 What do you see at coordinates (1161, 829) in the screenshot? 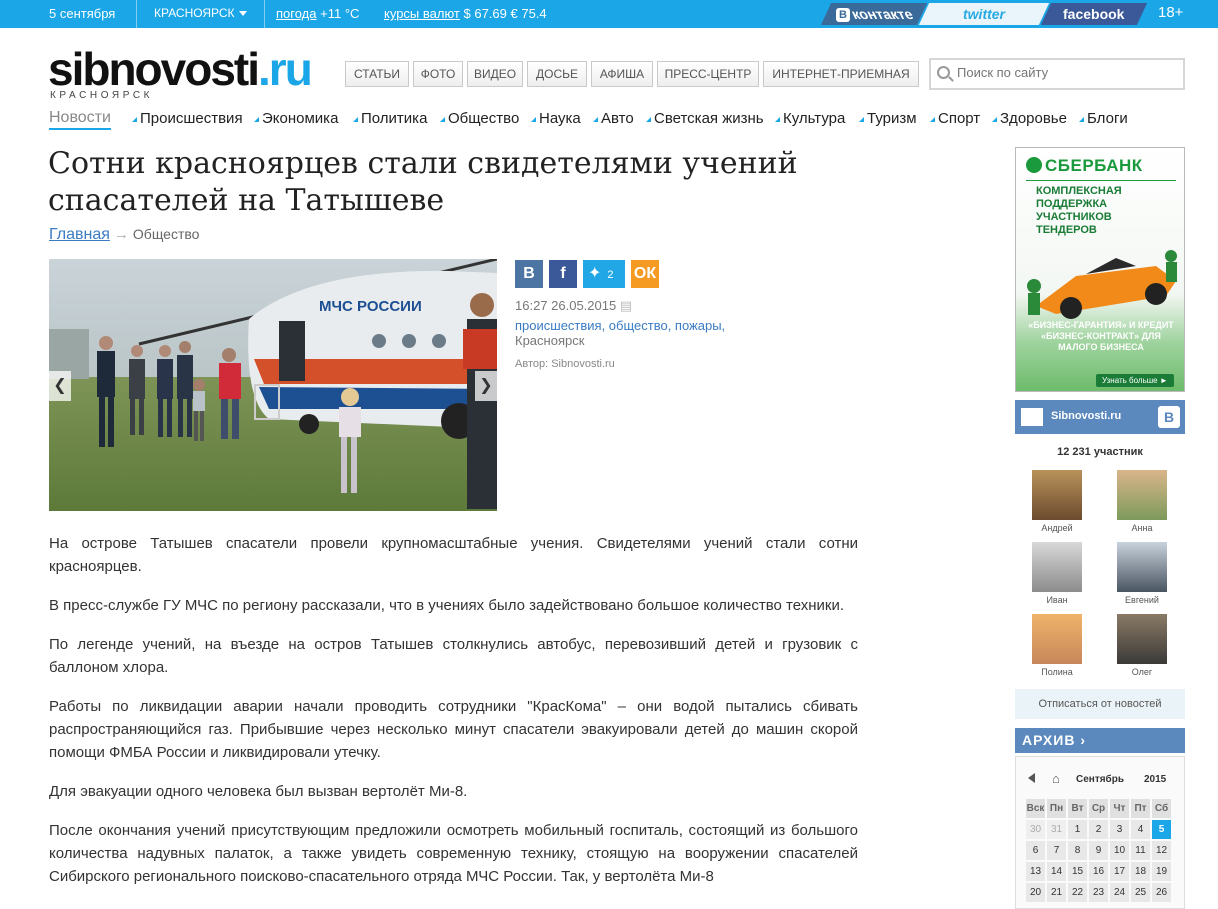
I see `calendar-day-today: 5` at bounding box center [1161, 829].